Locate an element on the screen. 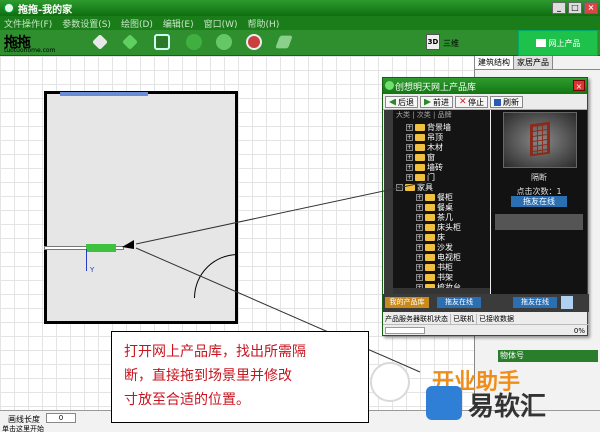 This screenshot has height=432, width=600. stop-record-icon is located at coordinates (254, 42).